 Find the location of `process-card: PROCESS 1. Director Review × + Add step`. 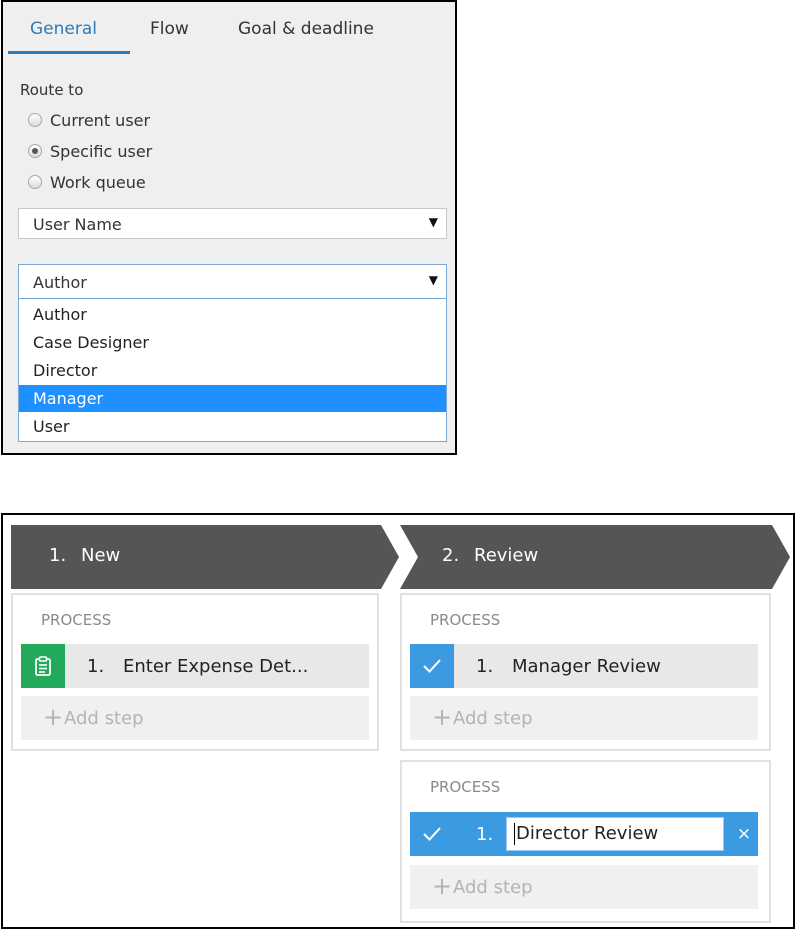

process-card: PROCESS 1. Director Review × + Add step is located at coordinates (585, 841).